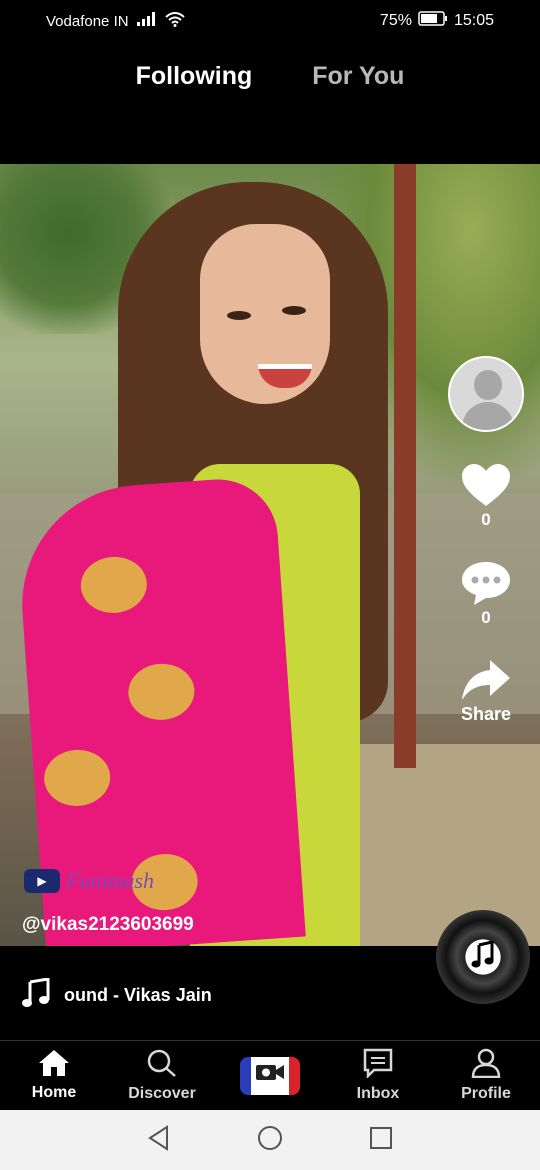 The image size is (540, 1170). I want to click on side-actions: 0 0 Share, so click(486, 540).